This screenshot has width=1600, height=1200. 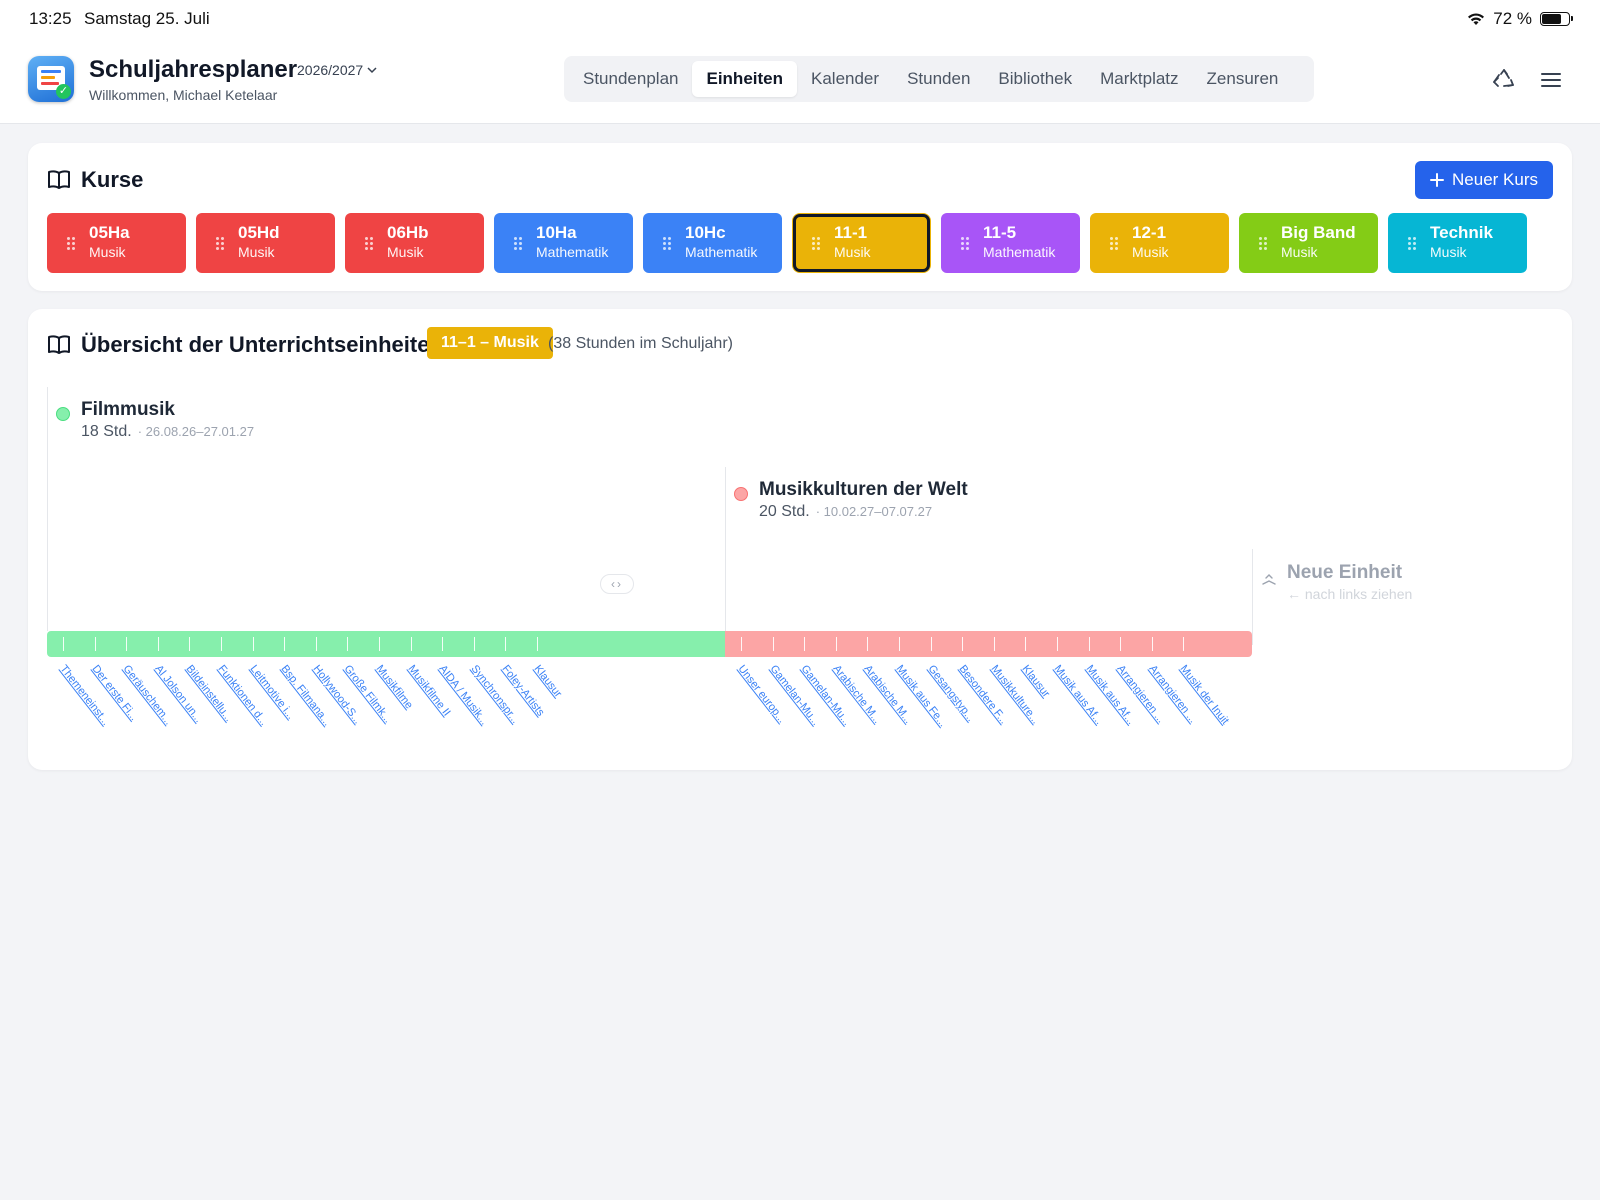 I want to click on course-card-10ha: 10Ha Mathematik, so click(x=563, y=243).